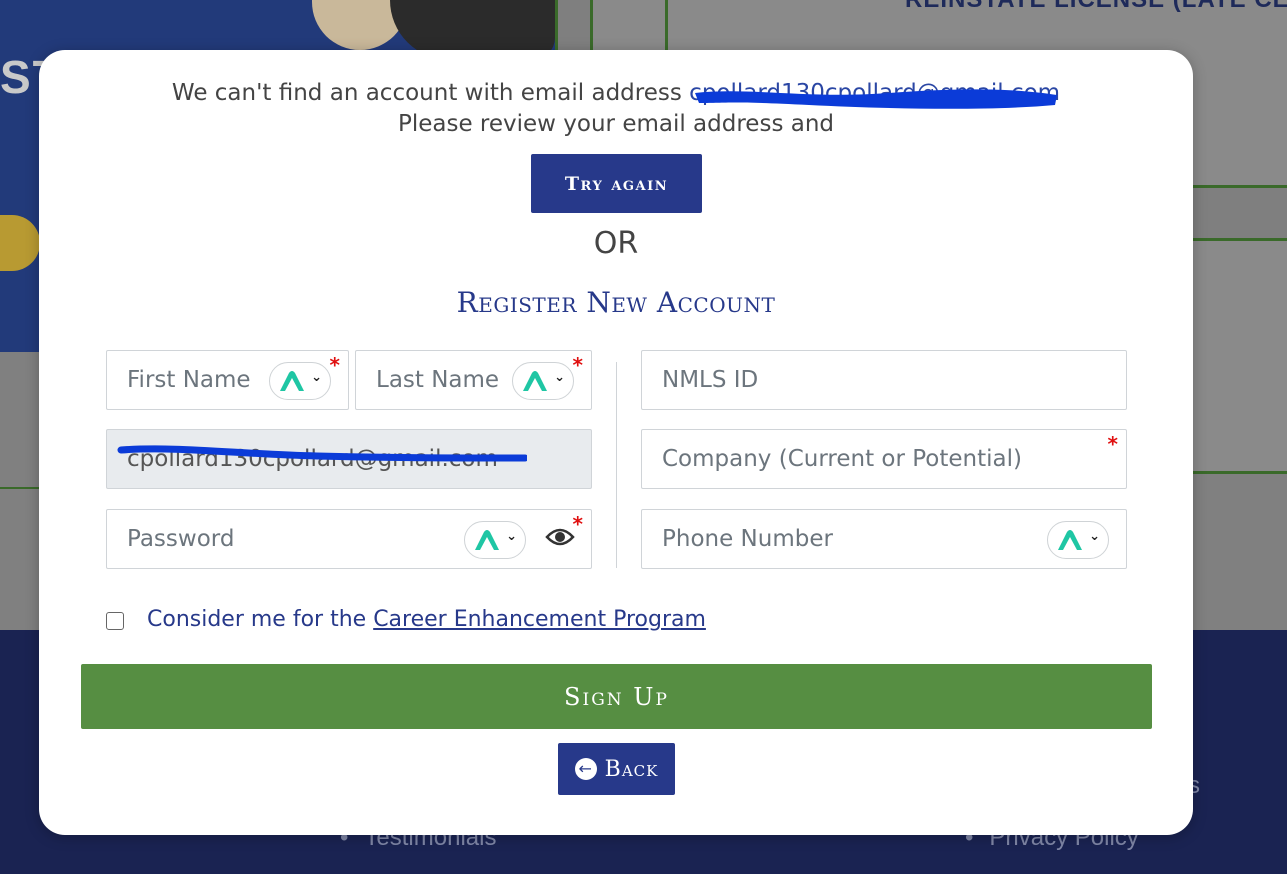 The height and width of the screenshot is (874, 1287). I want to click on career-program-prefix: Consider me for the, so click(260, 619).